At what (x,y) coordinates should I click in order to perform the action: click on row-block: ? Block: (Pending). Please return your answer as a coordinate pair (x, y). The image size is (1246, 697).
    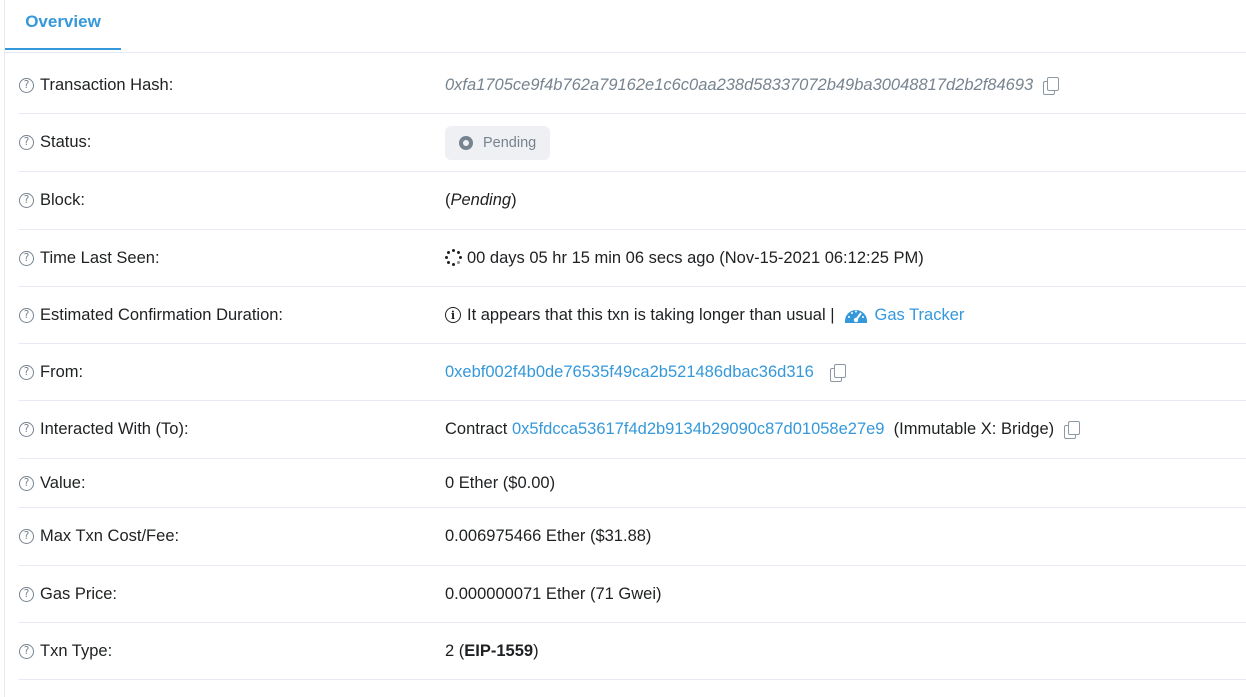
    Looking at the image, I should click on (632, 201).